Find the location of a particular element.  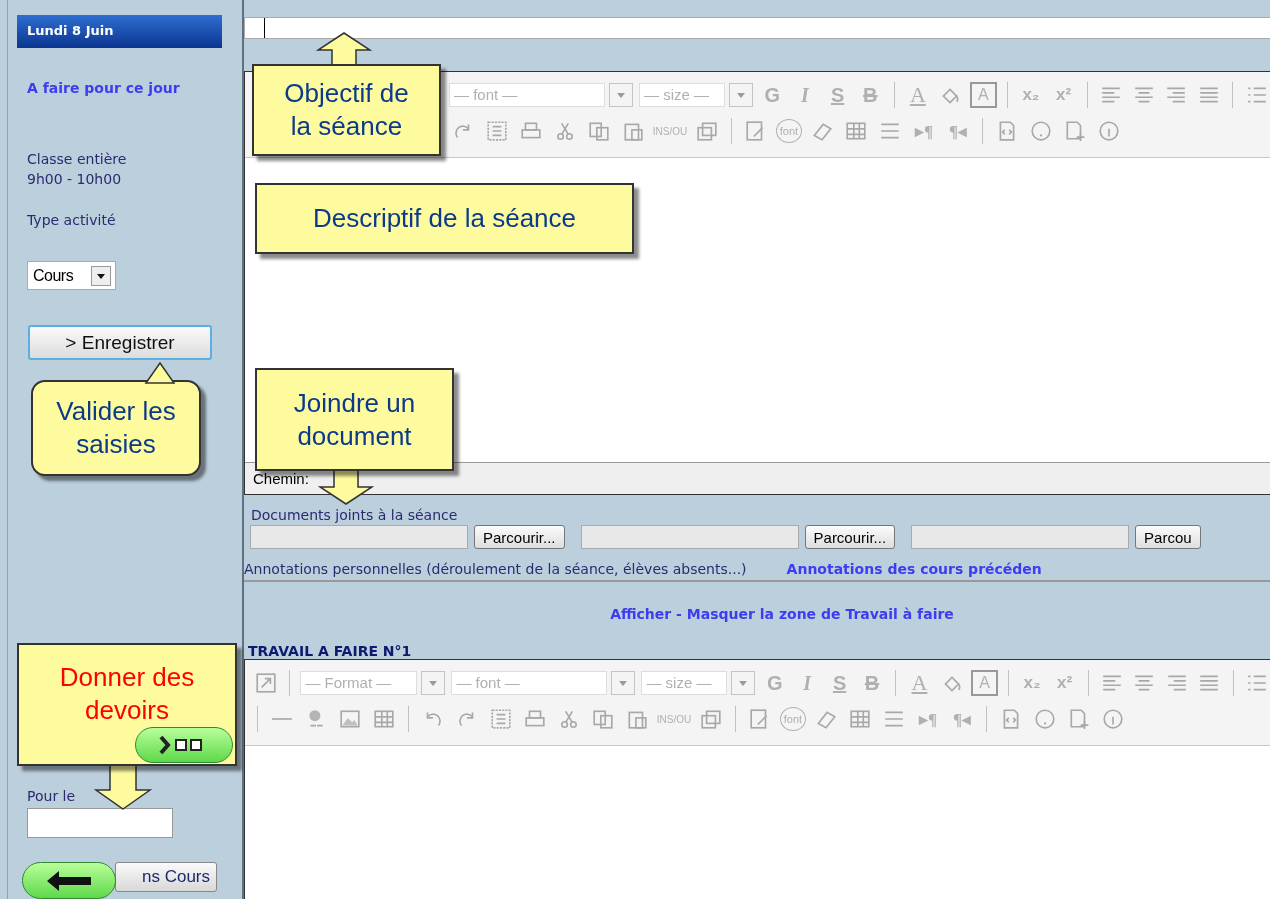

todo-link: A faire pour ce jour is located at coordinates (103, 88).